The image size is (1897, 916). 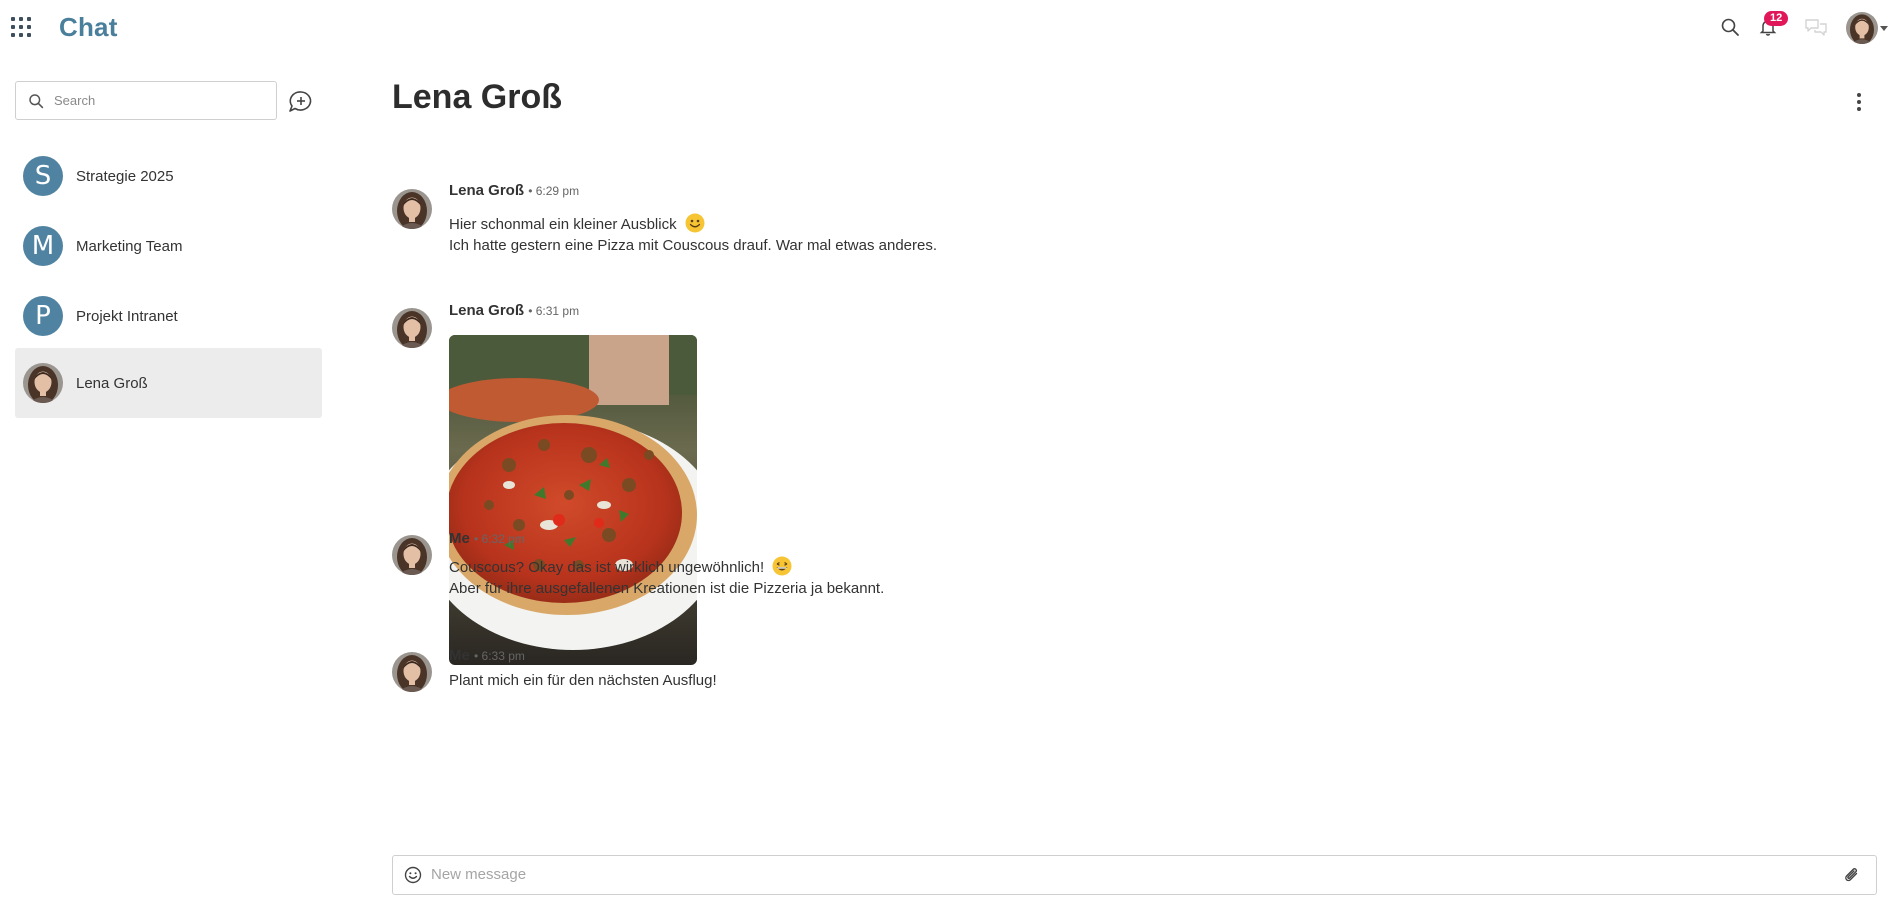 What do you see at coordinates (88, 27) in the screenshot?
I see `app-title: Chat` at bounding box center [88, 27].